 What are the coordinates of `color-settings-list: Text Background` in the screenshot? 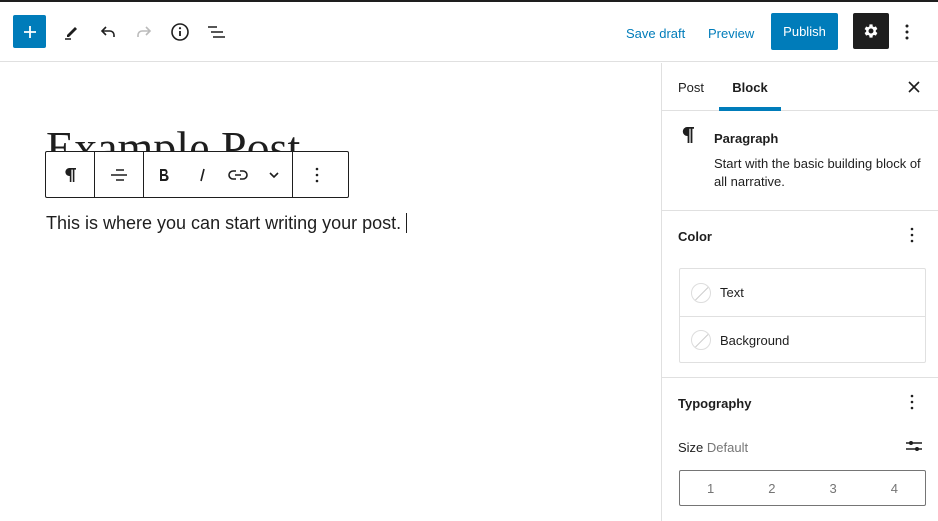 It's located at (802, 315).